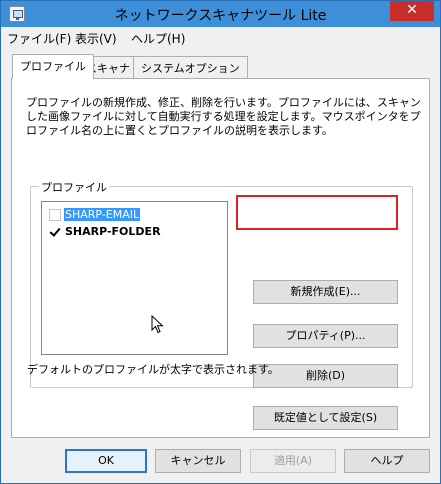 The width and height of the screenshot is (441, 484). What do you see at coordinates (113, 231) in the screenshot?
I see `profile-label: SHARP-FOLDER` at bounding box center [113, 231].